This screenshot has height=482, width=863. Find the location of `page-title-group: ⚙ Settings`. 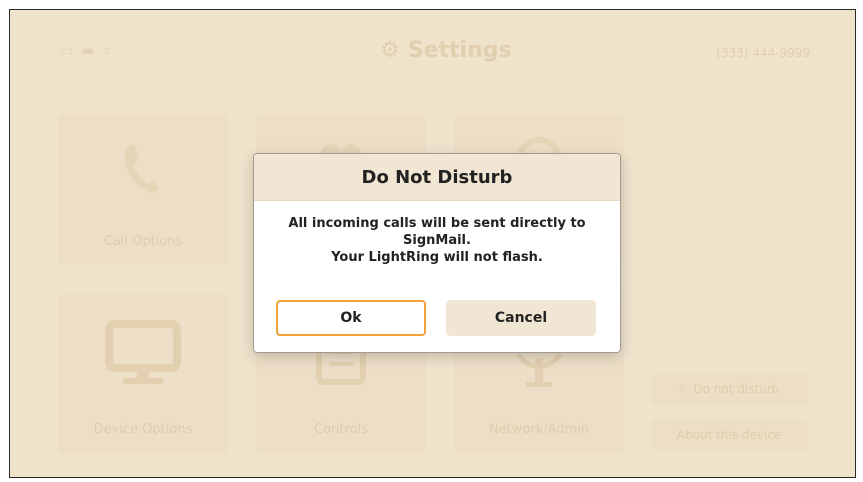

page-title-group: ⚙ Settings is located at coordinates (446, 50).